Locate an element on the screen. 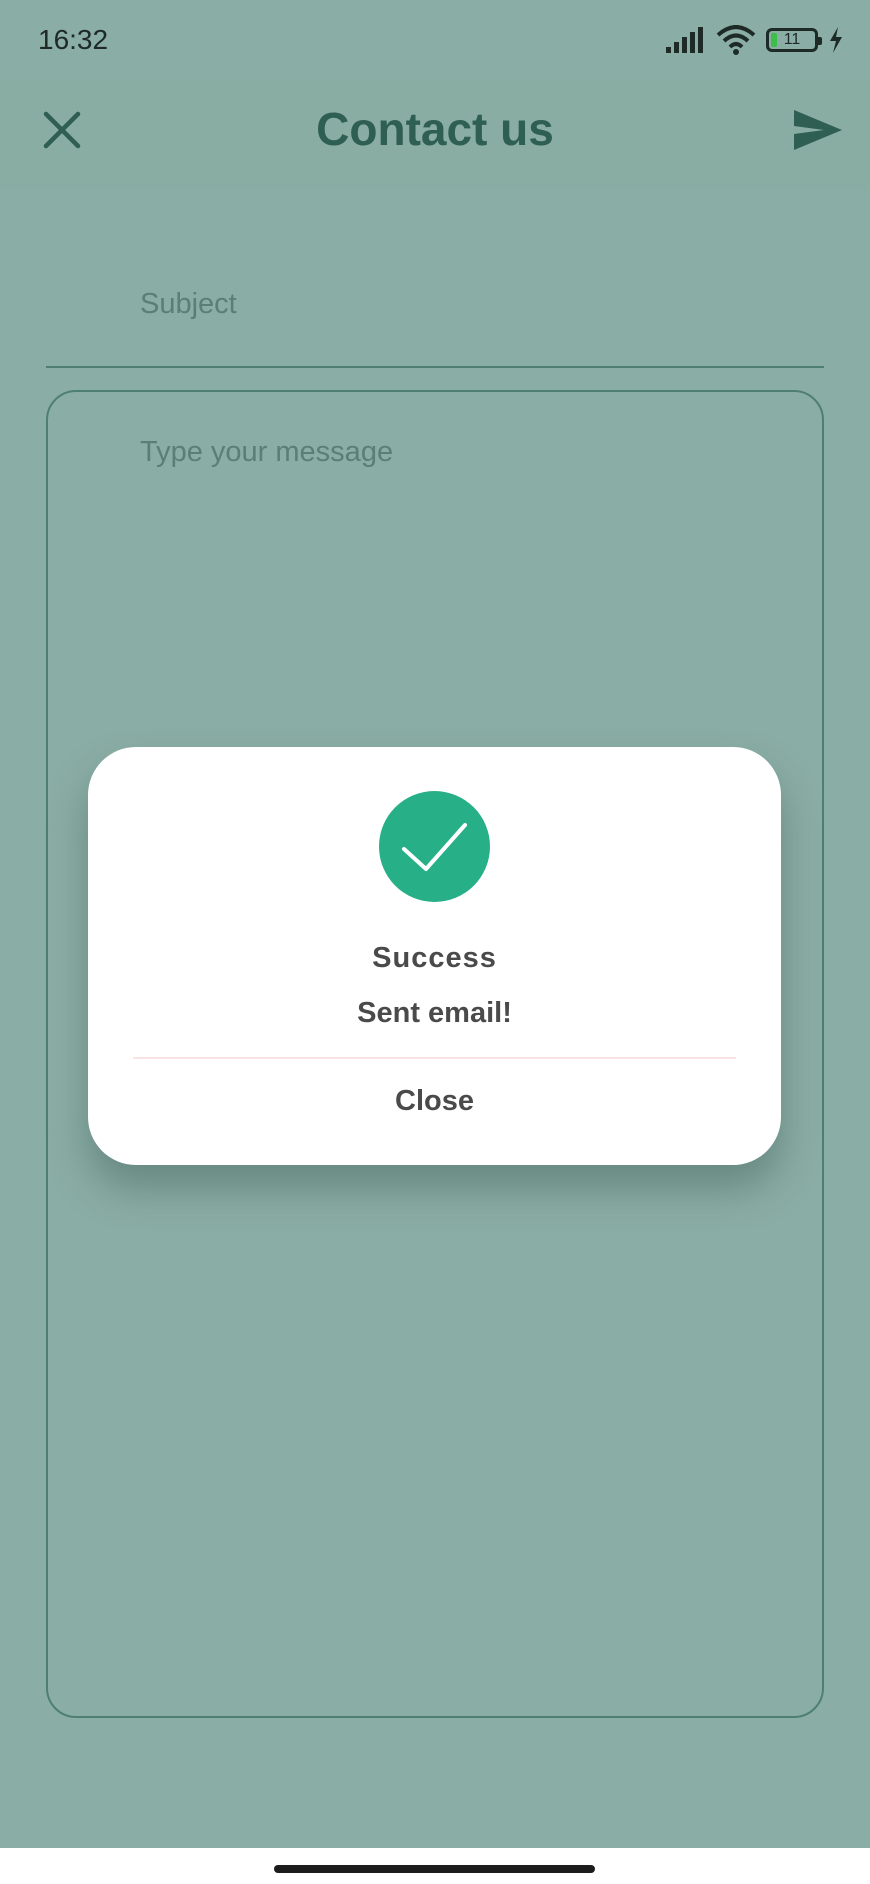  system-nav-bar is located at coordinates (435, 1866).